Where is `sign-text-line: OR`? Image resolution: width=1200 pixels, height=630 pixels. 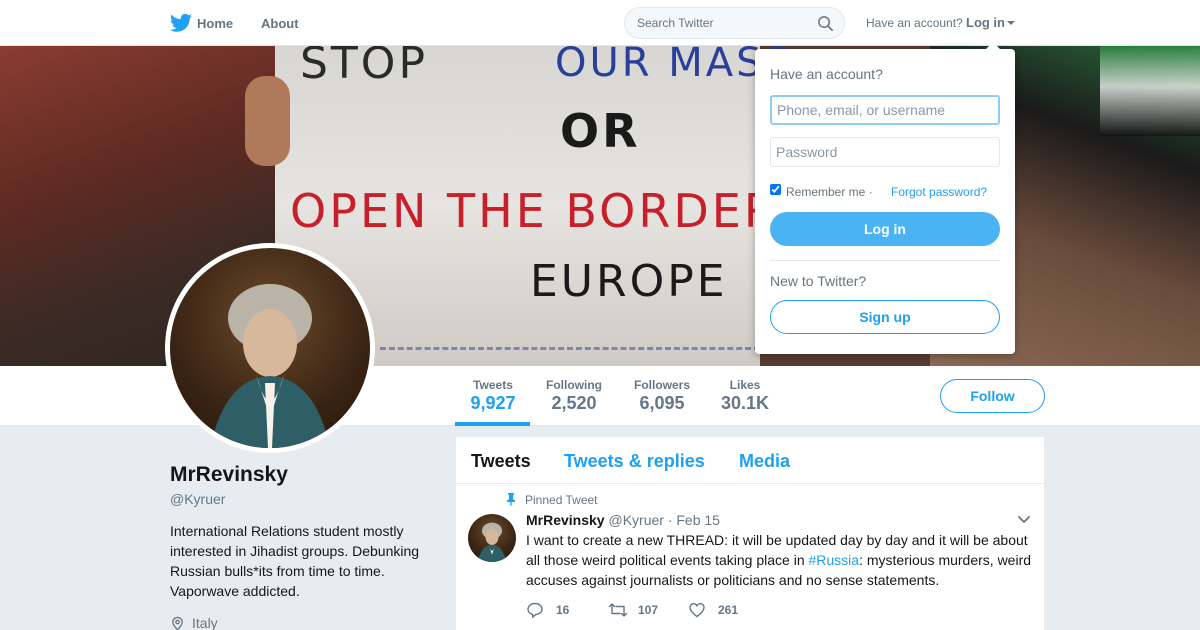 sign-text-line: OR is located at coordinates (600, 131).